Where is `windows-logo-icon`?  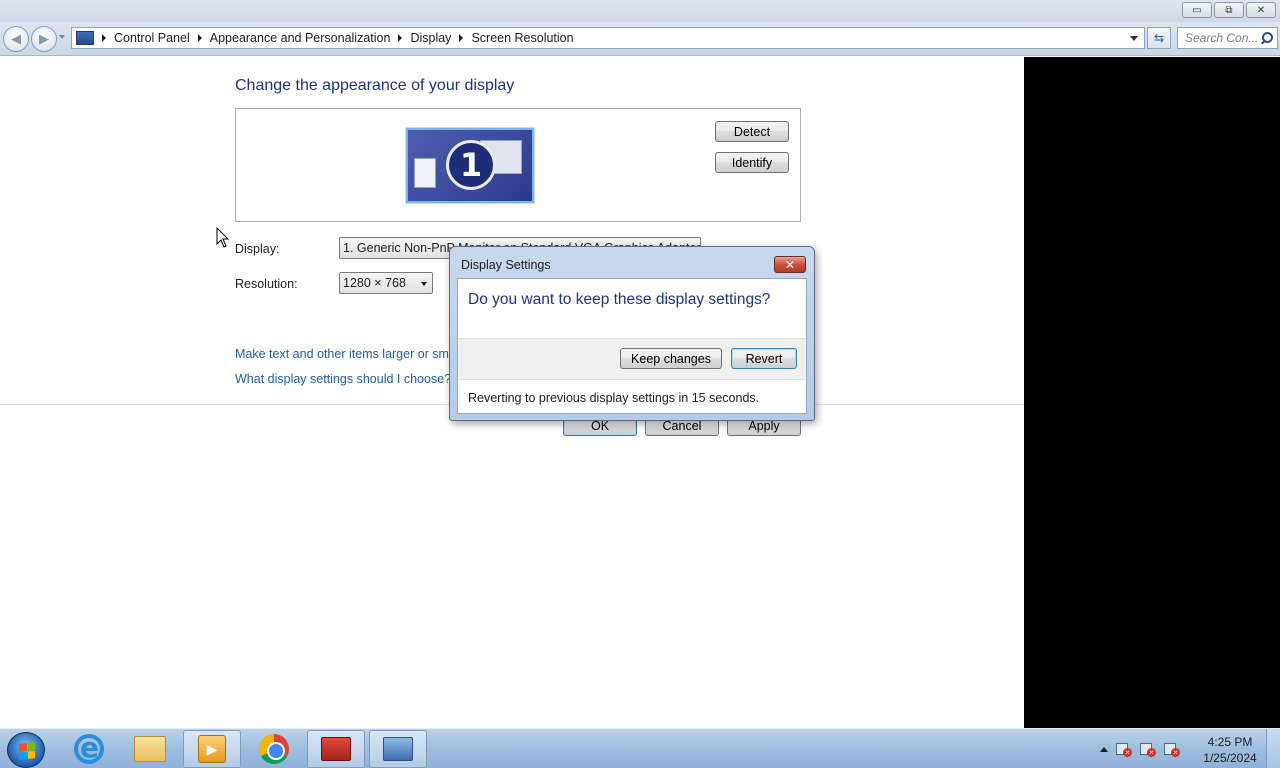
windows-logo-icon is located at coordinates (27, 751).